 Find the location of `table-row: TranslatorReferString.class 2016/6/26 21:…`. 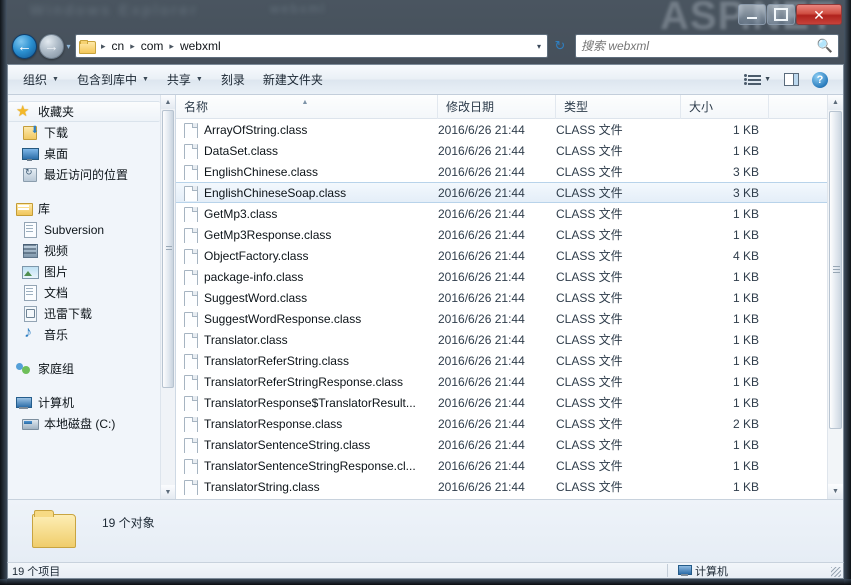

table-row: TranslatorReferString.class 2016/6/26 21:… is located at coordinates (501, 360).